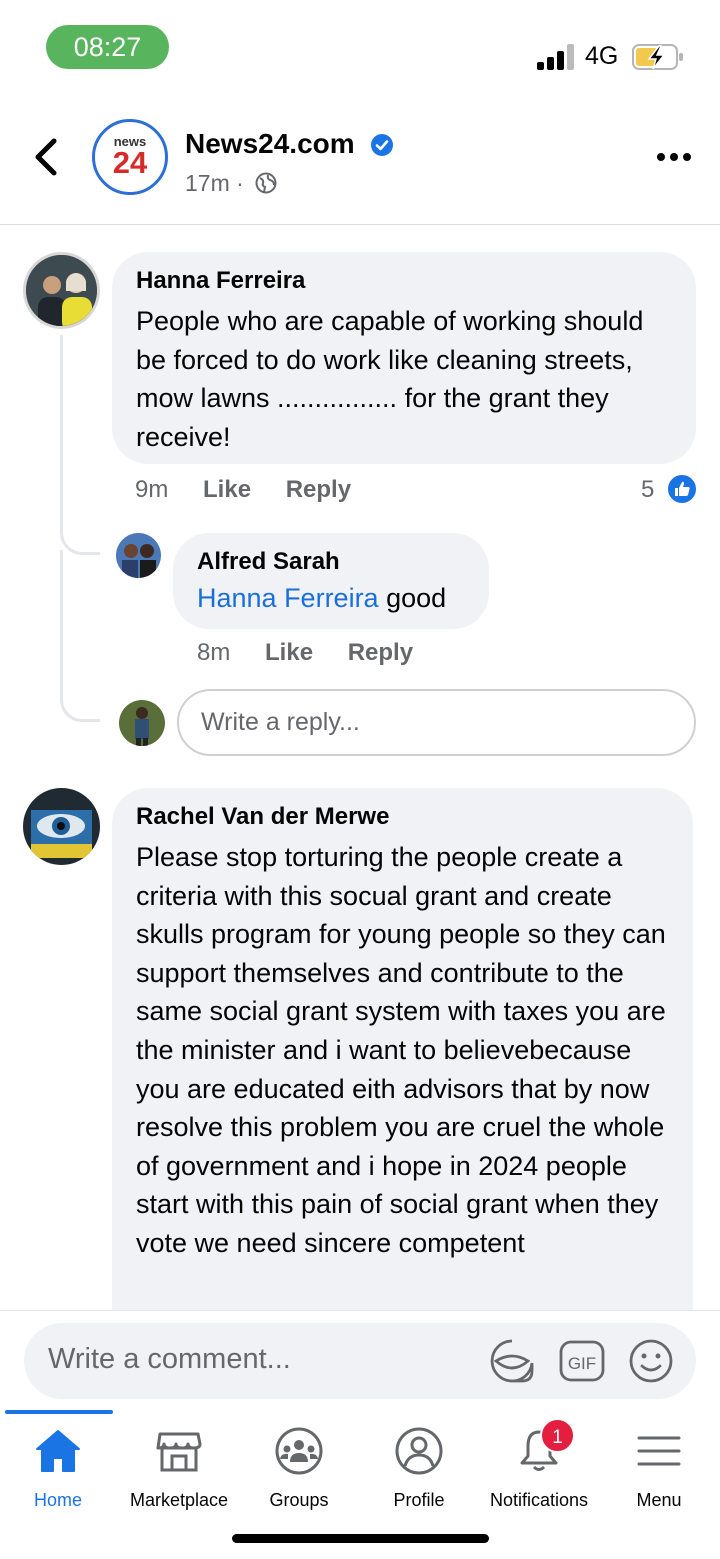 The height and width of the screenshot is (1559, 720). Describe the element at coordinates (557, 1435) in the screenshot. I see `notification-badge: 1` at that location.